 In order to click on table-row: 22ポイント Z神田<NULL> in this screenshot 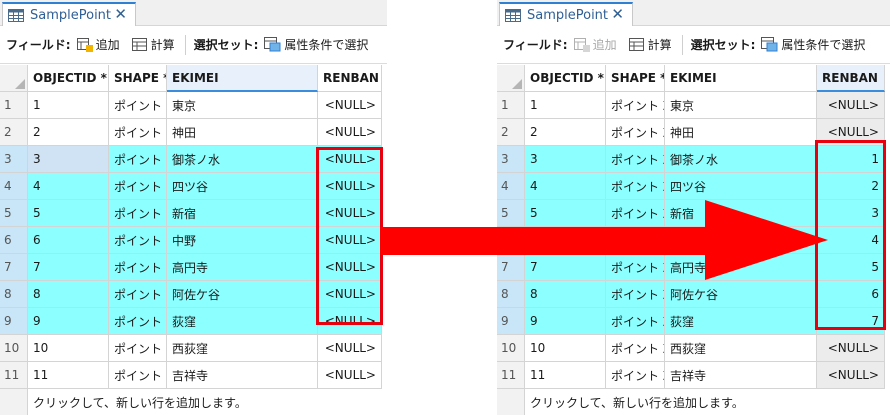, I will do `click(191, 132)`.